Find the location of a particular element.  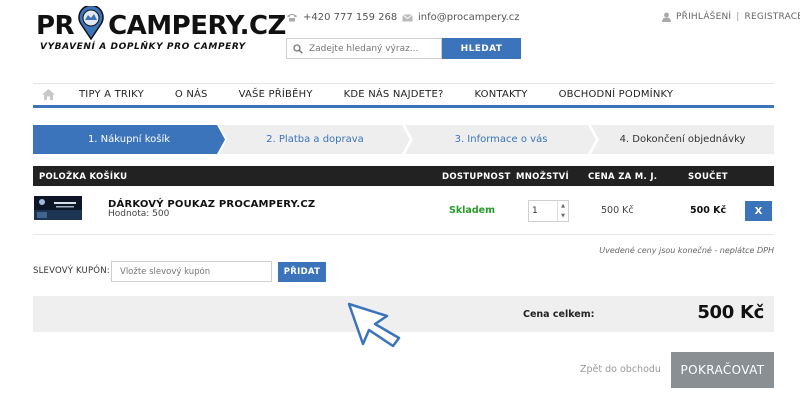

product-thumbnail is located at coordinates (58, 208).